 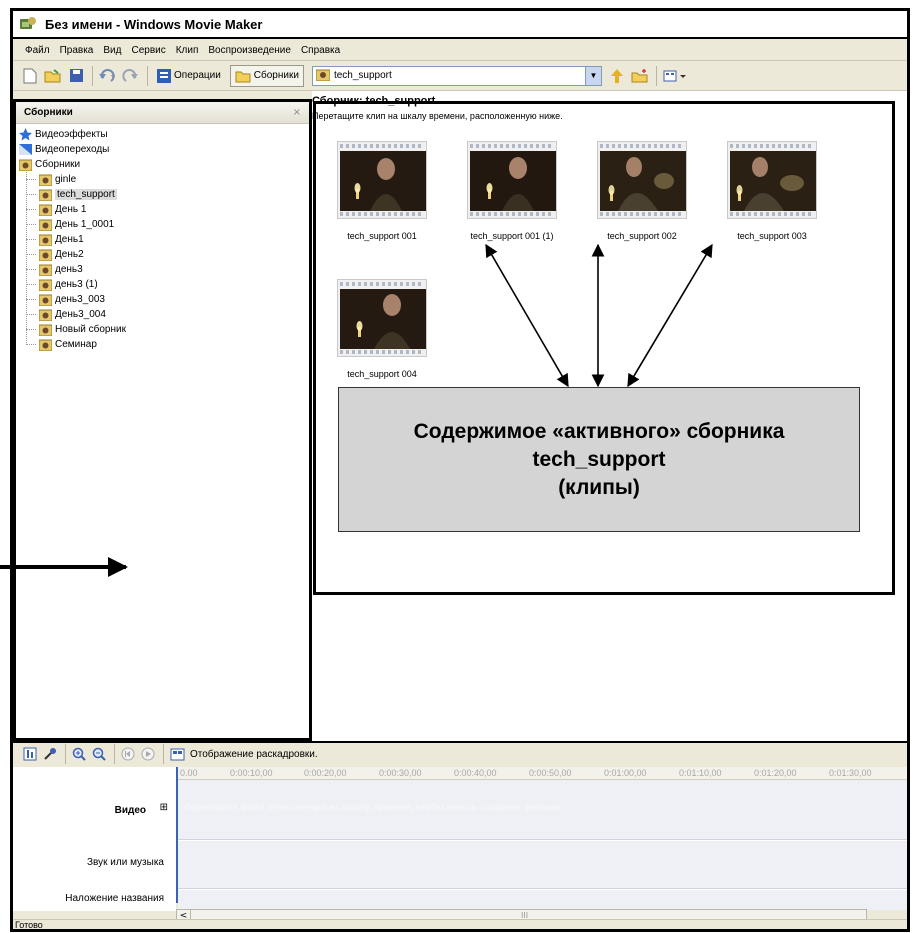 What do you see at coordinates (76, 76) in the screenshot?
I see `save-icon` at bounding box center [76, 76].